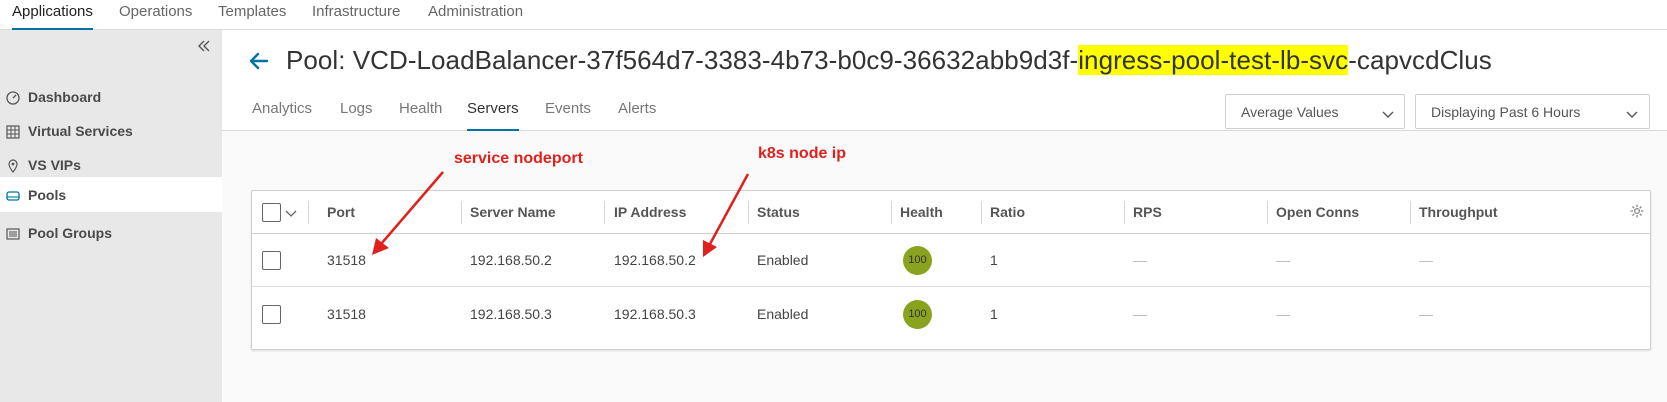 This screenshot has height=402, width=1667. Describe the element at coordinates (341, 212) in the screenshot. I see `column-header-port: Port` at that location.